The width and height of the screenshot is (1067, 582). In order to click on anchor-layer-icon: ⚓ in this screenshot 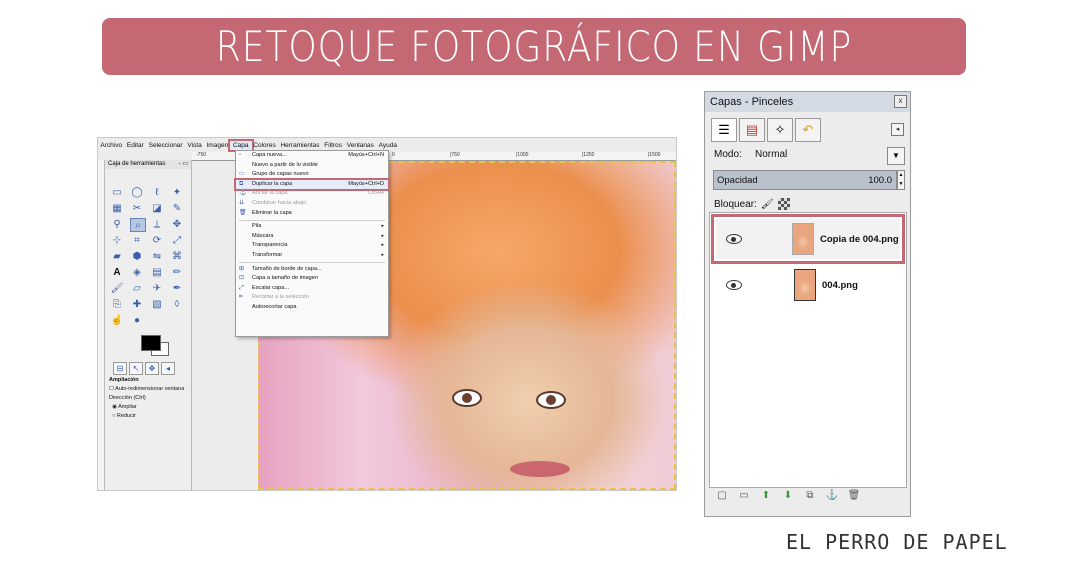, I will do `click(832, 495)`.